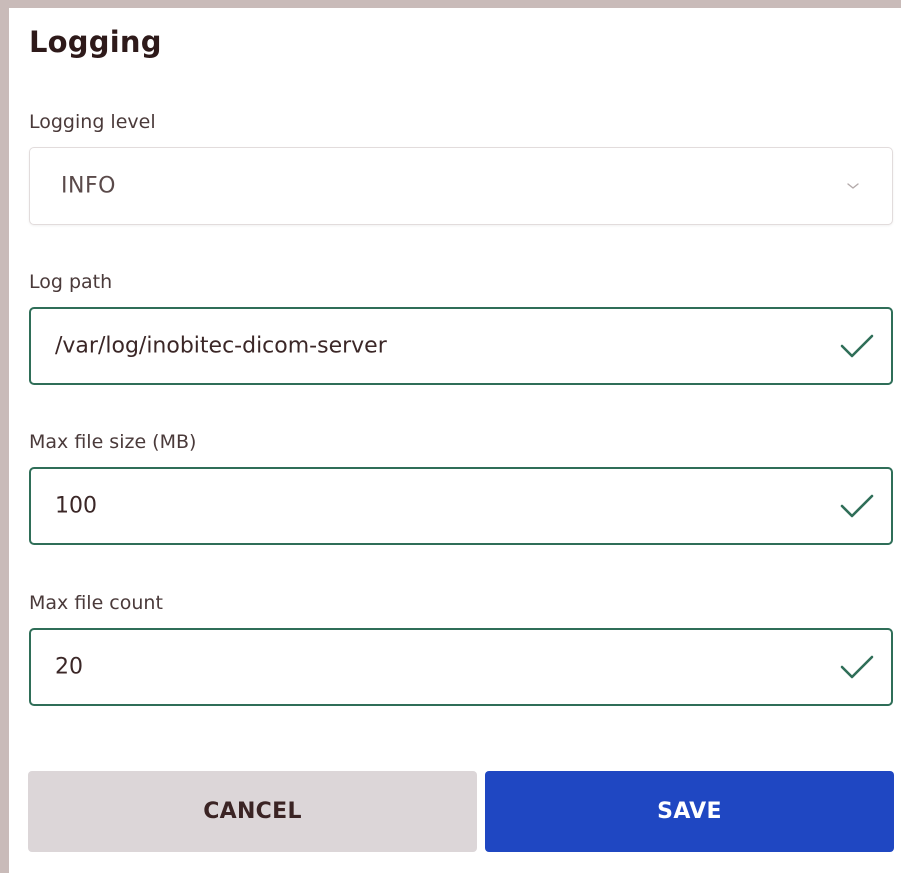 This screenshot has width=901, height=873. Describe the element at coordinates (95, 42) in the screenshot. I see `section-title: Logging` at that location.